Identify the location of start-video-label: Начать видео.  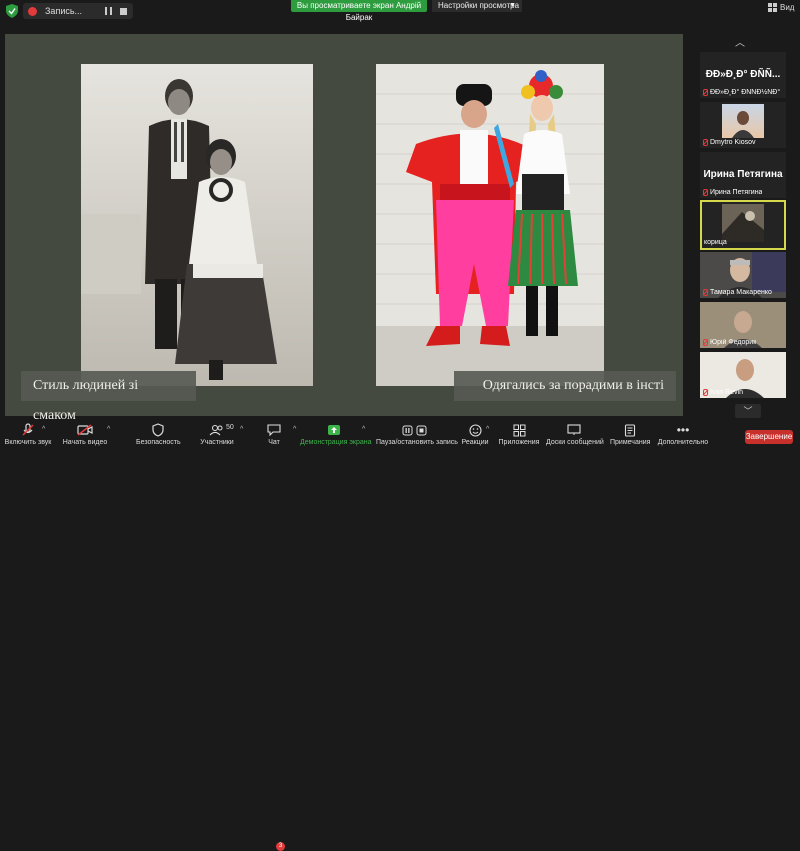
(85, 442).